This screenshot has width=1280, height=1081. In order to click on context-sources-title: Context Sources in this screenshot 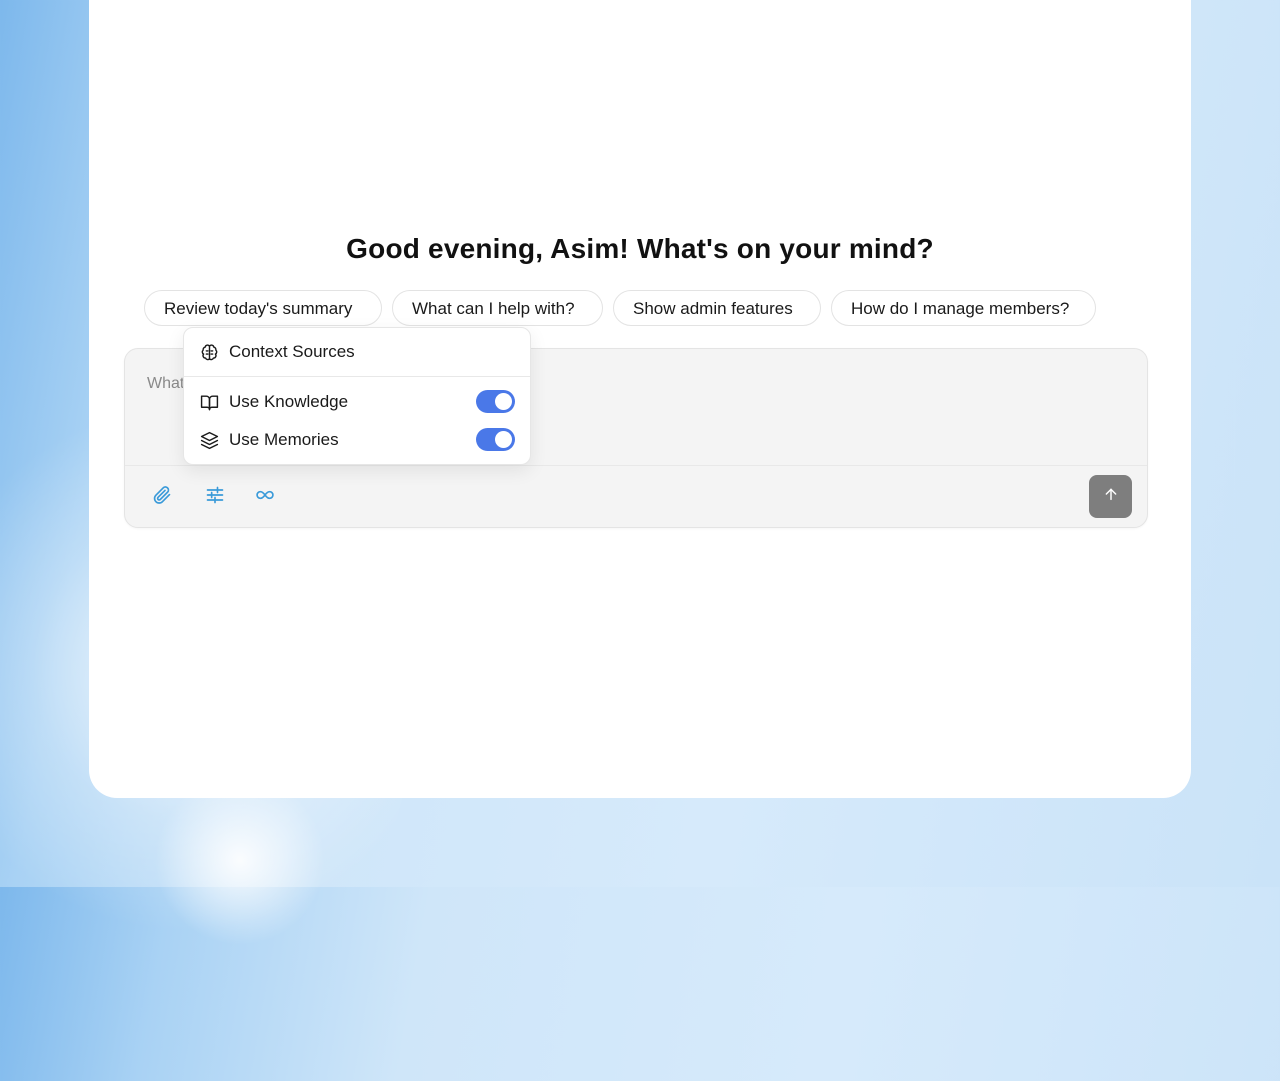, I will do `click(292, 351)`.